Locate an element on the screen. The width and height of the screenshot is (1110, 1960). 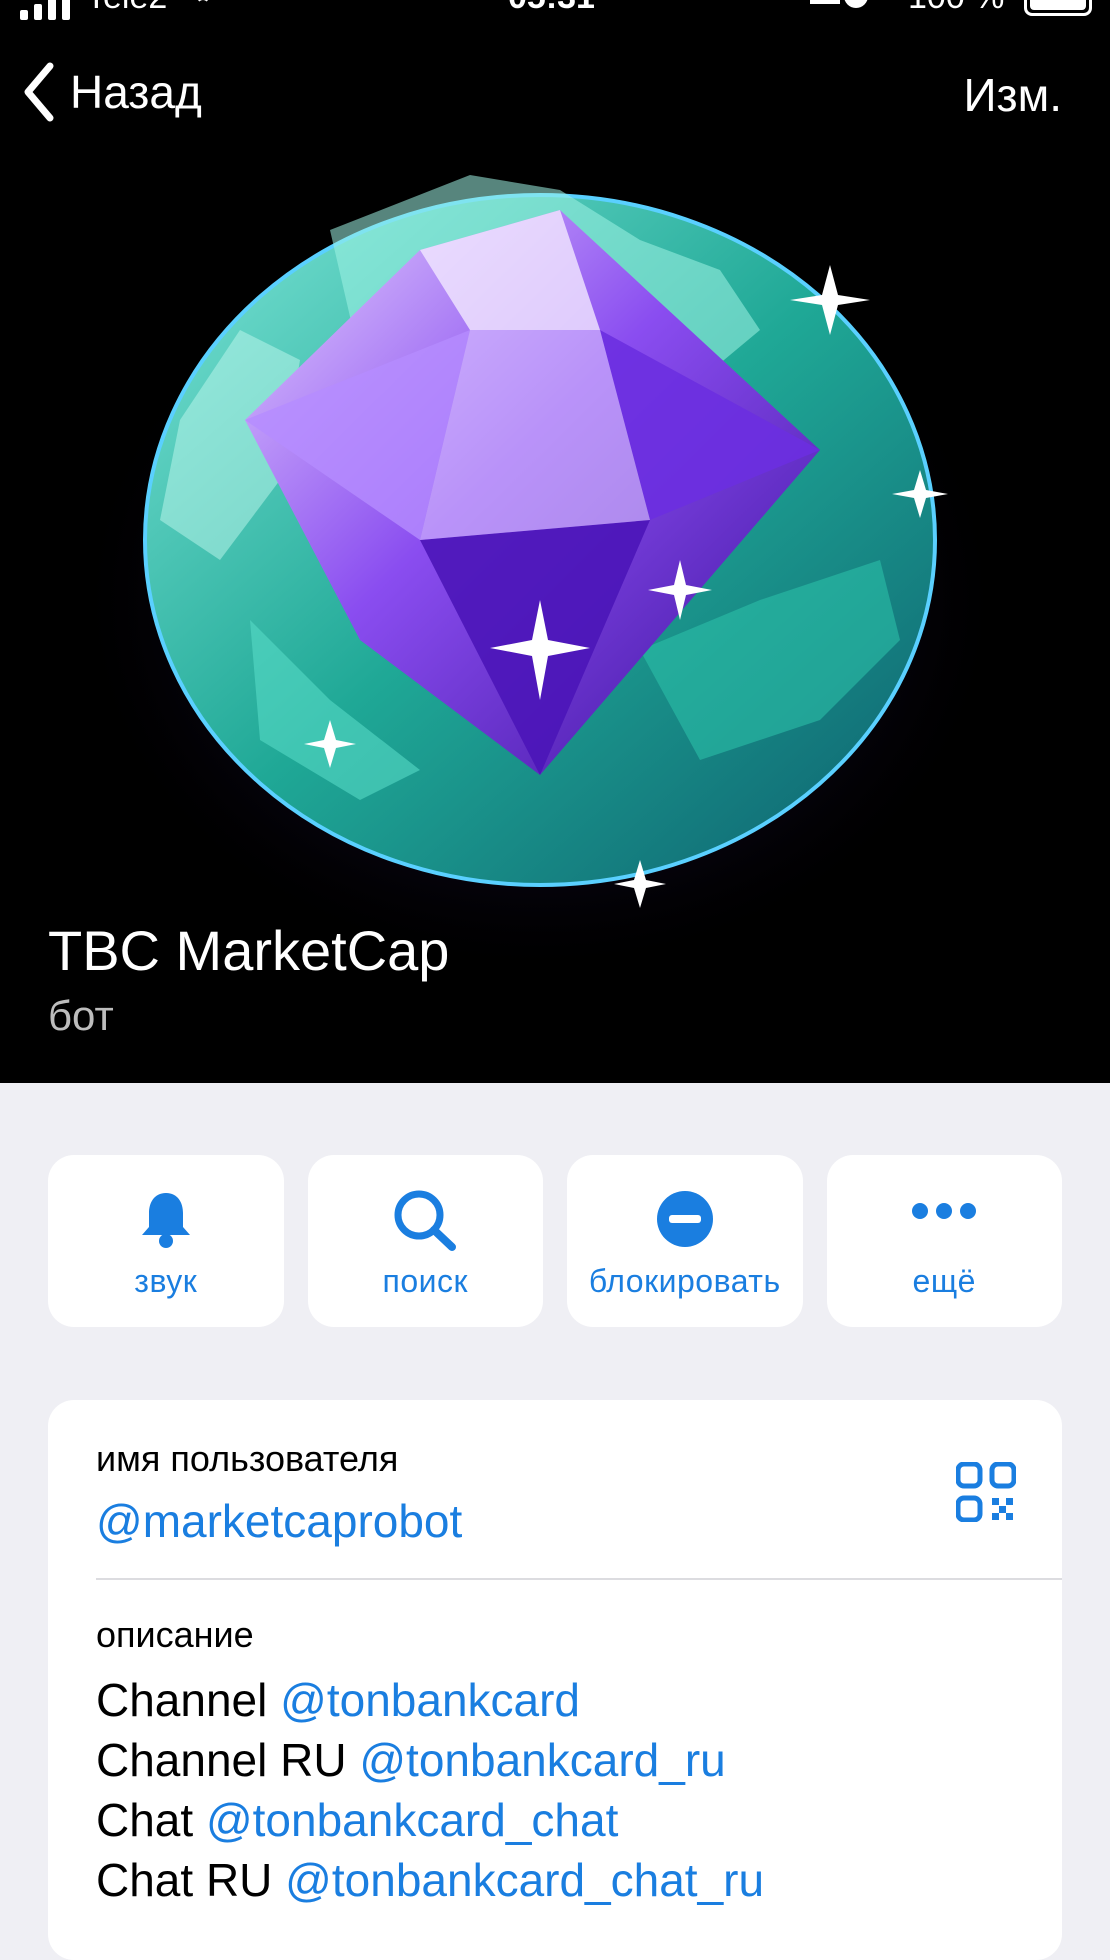
more-button: ещё is located at coordinates (944, 1241).